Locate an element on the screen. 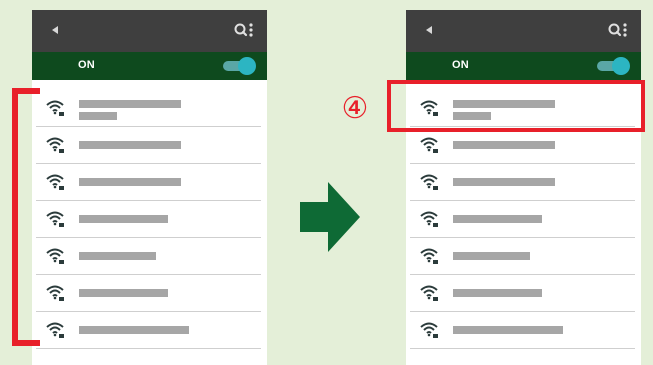 The width and height of the screenshot is (653, 365). step-number-badge: ④ is located at coordinates (355, 108).